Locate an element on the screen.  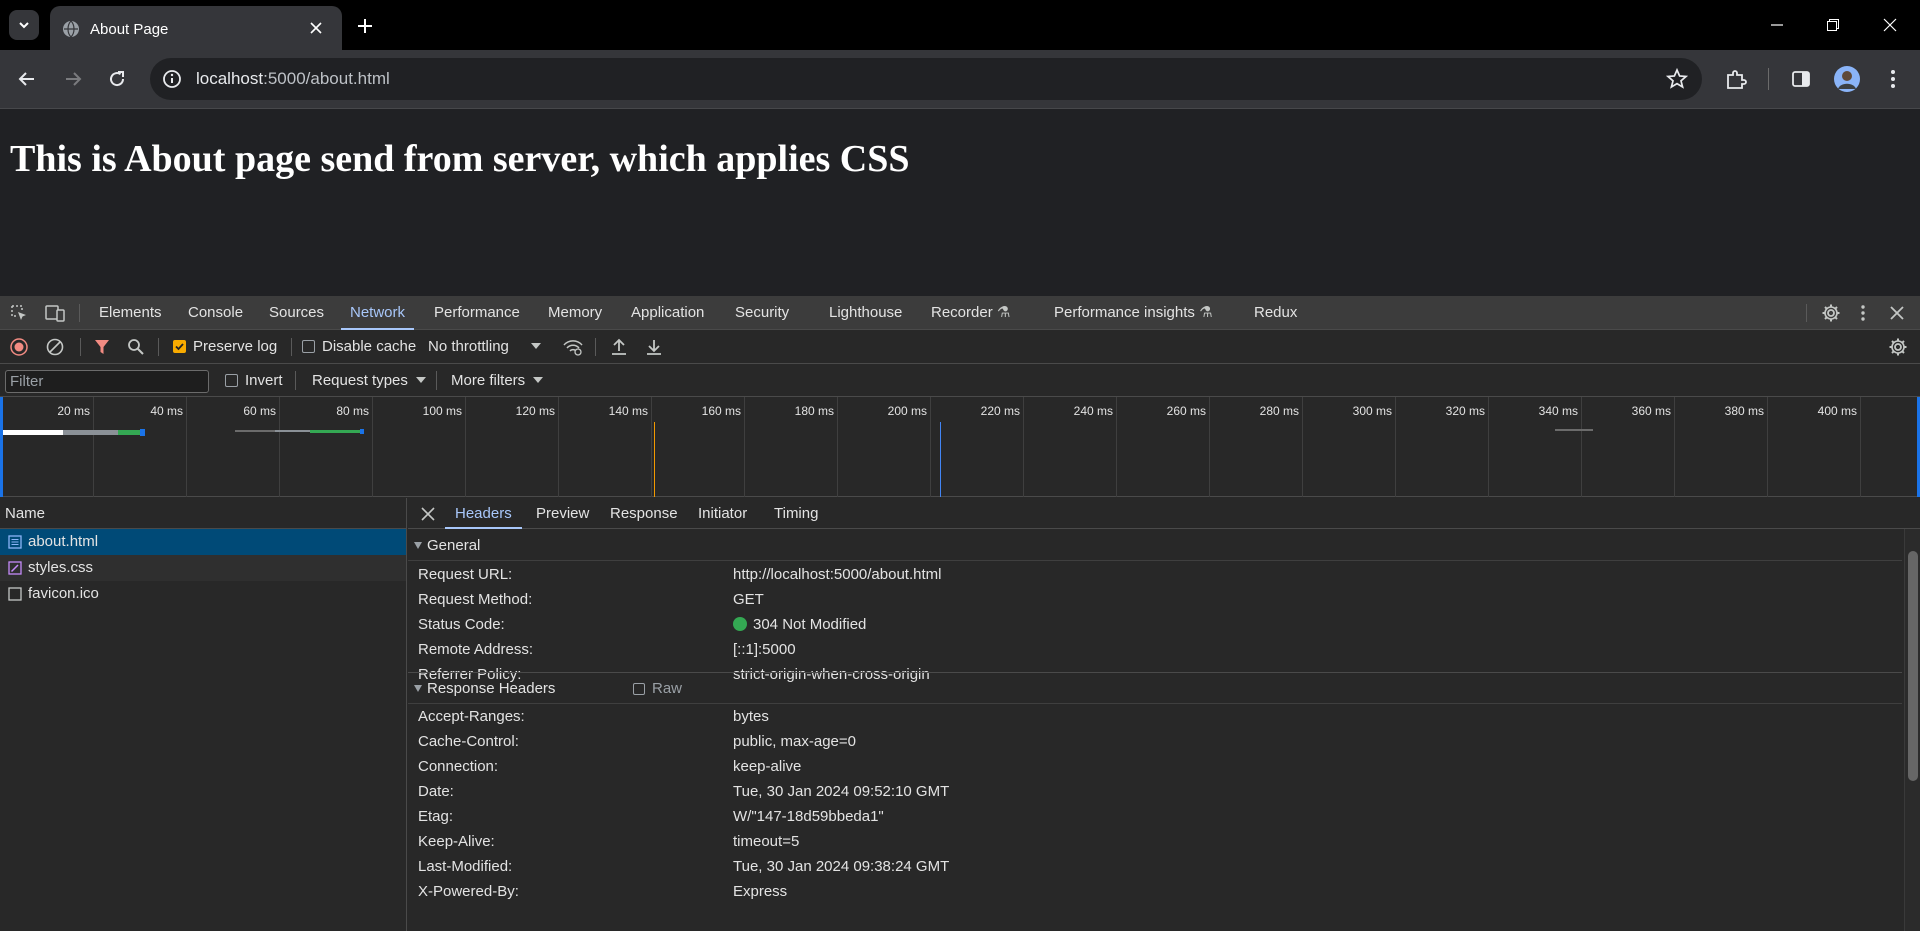
tab-initiator: Initiator is located at coordinates (722, 513).